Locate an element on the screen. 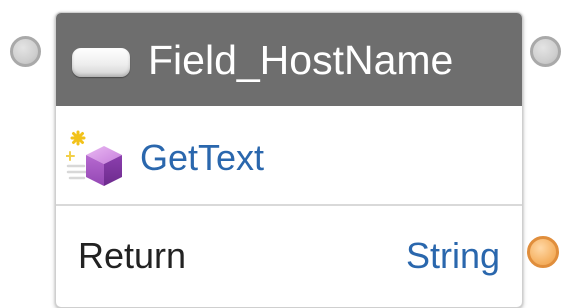 The image size is (566, 308). return-type: String is located at coordinates (452, 255).